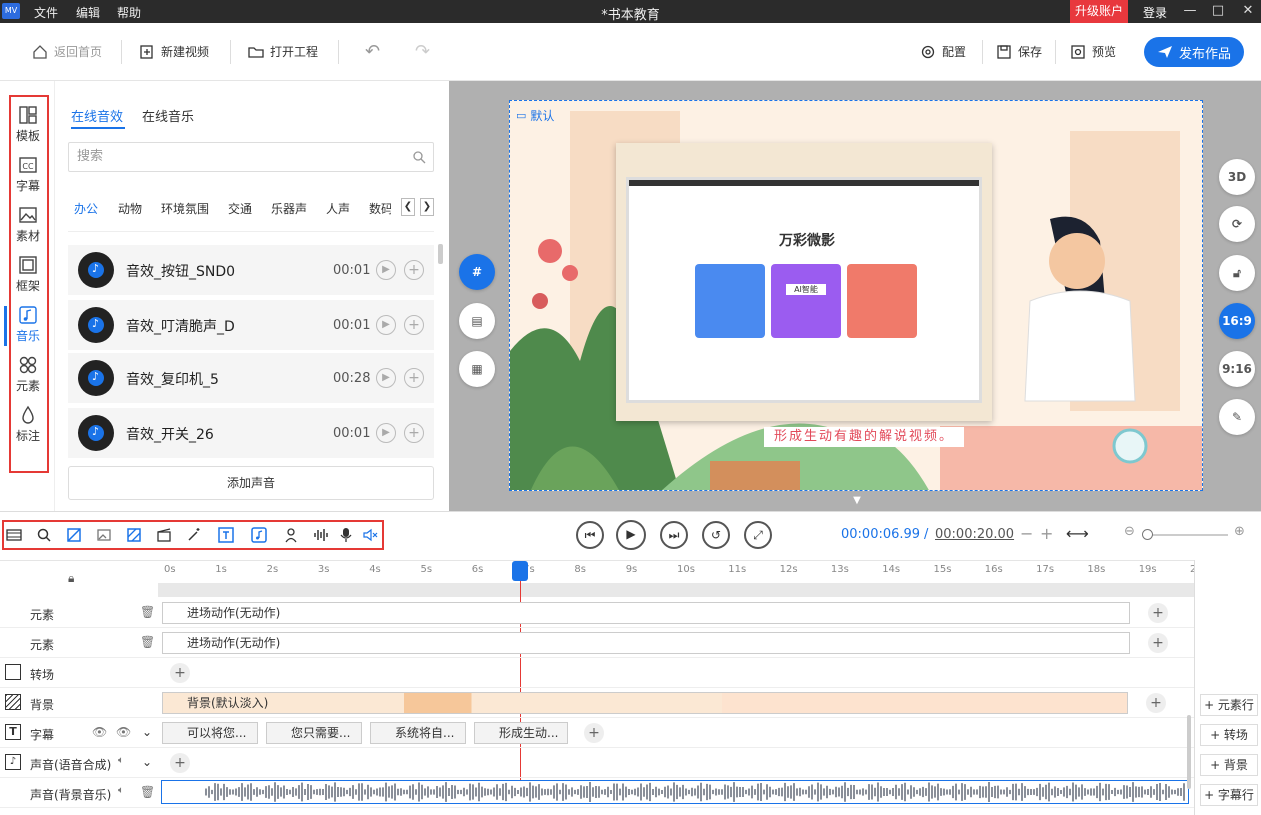 The height and width of the screenshot is (815, 1261). I want to click on track-background: 背景(默认淡入) +, so click(676, 703).